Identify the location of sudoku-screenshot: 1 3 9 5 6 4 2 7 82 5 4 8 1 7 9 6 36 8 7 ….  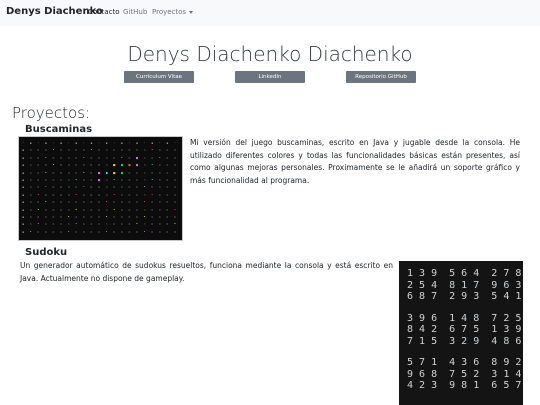
(461, 333).